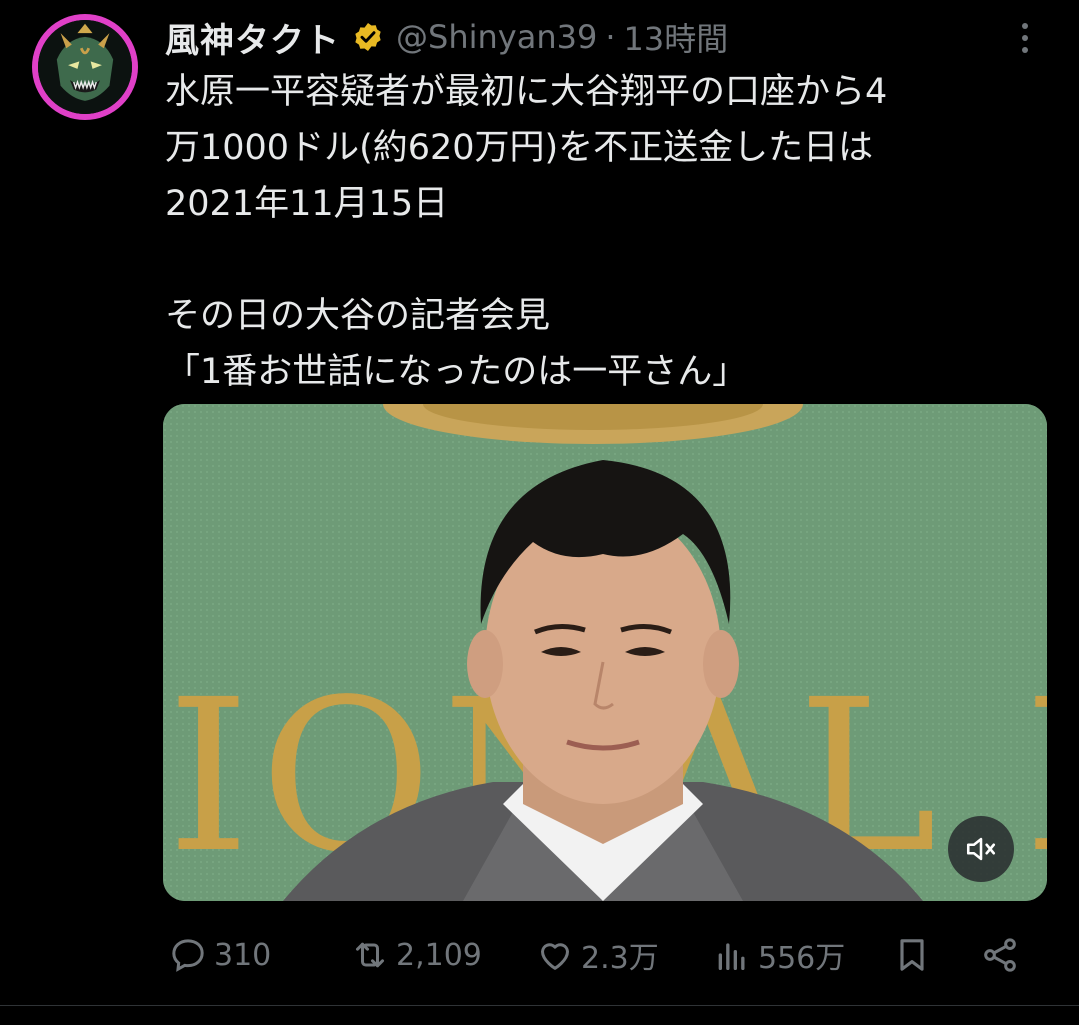 This screenshot has height=1025, width=1079. What do you see at coordinates (188, 955) in the screenshot?
I see `reply-icon` at bounding box center [188, 955].